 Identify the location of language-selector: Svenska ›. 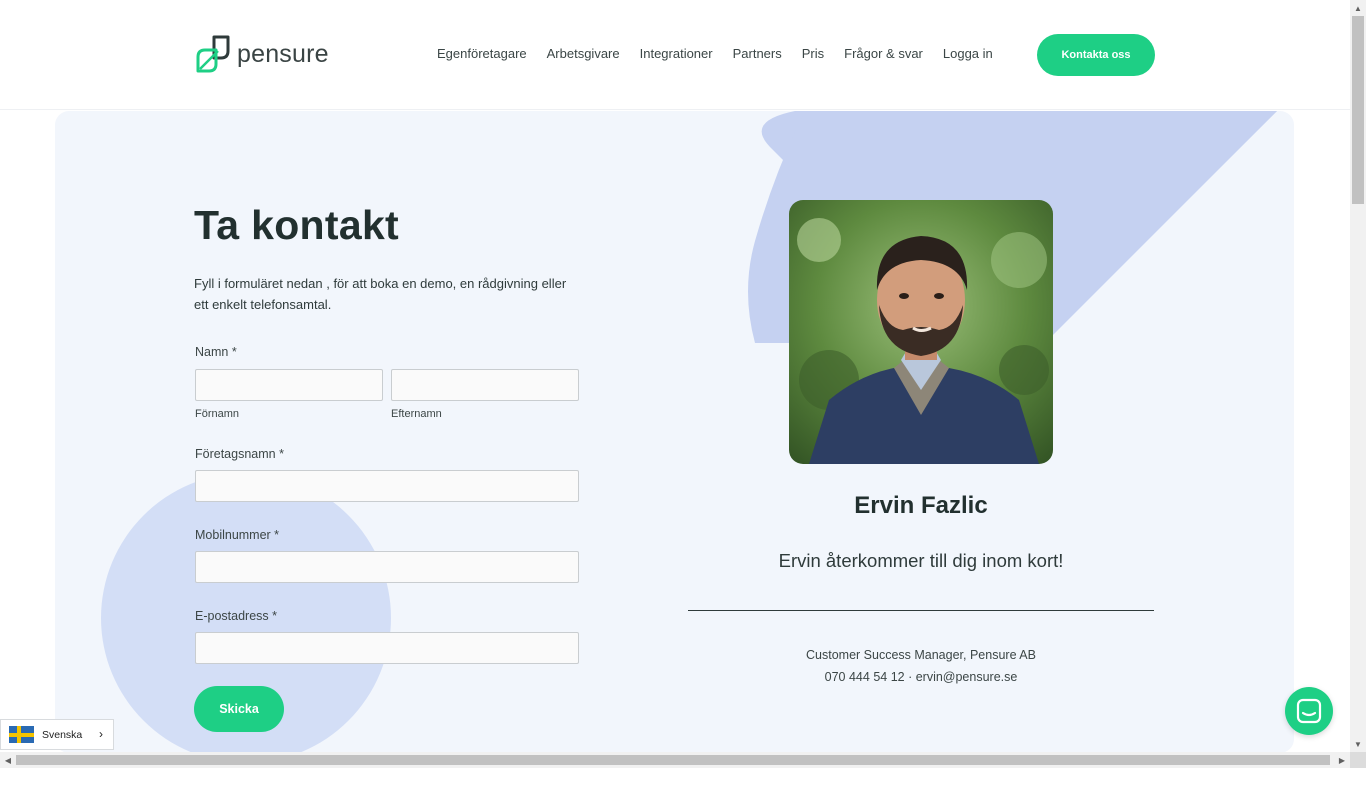
(57, 734).